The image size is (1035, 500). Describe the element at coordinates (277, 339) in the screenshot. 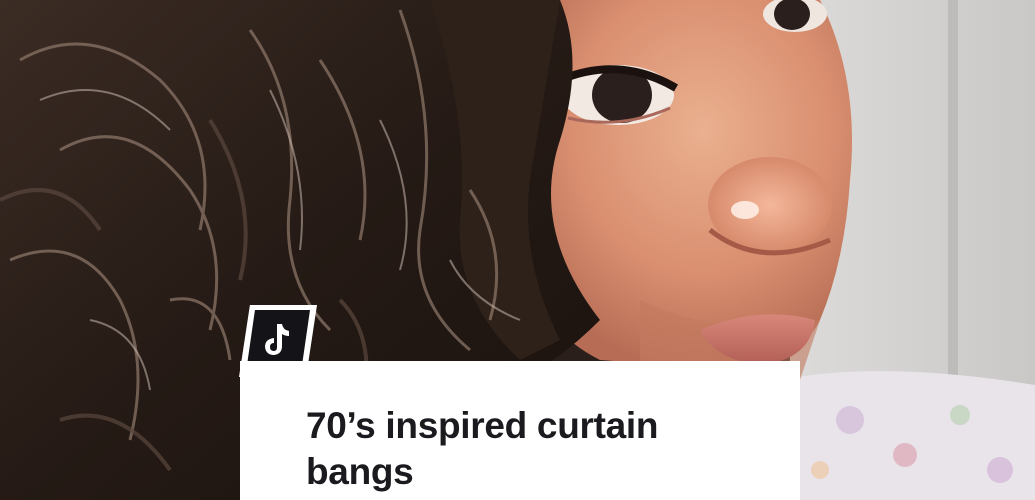

I see `tiktok-logo-icon` at that location.